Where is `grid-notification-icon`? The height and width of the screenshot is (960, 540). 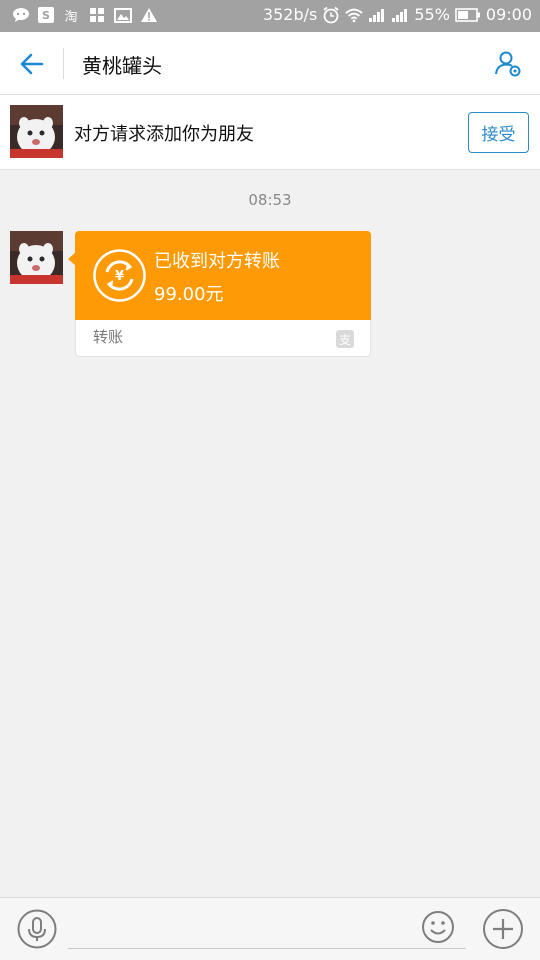 grid-notification-icon is located at coordinates (97, 15).